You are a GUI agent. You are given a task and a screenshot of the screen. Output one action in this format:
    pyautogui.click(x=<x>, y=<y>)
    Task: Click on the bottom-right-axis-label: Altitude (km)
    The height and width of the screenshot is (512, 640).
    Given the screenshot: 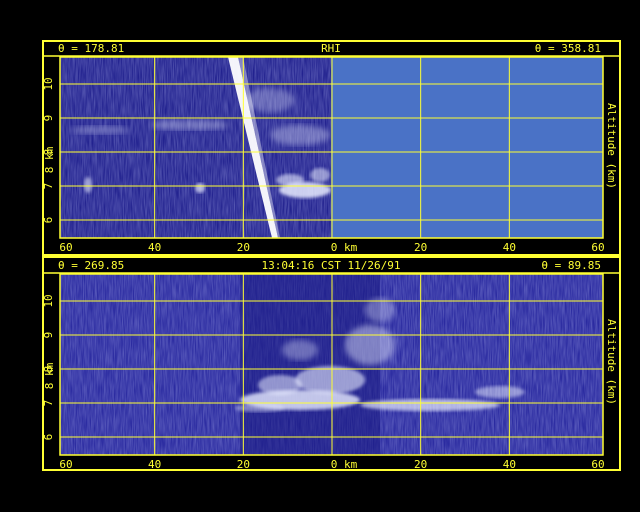 What is the action you would take?
    pyautogui.click(x=611, y=362)
    